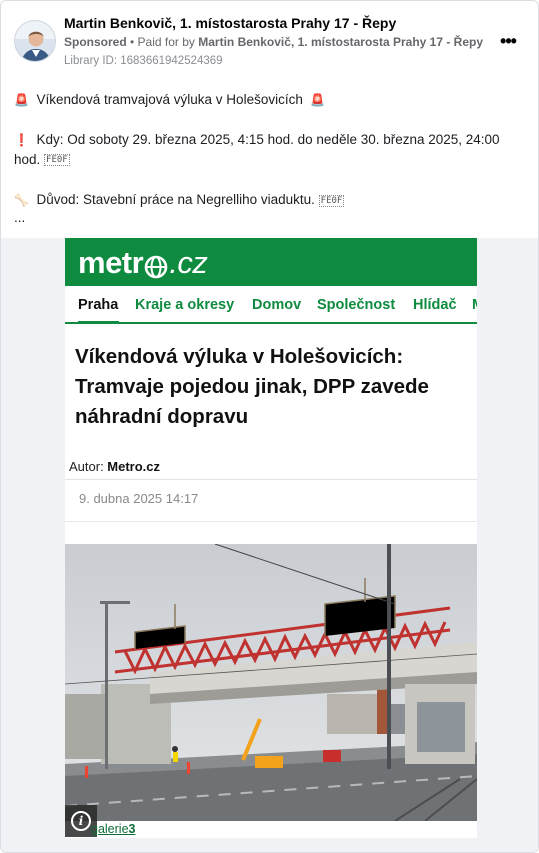 The height and width of the screenshot is (853, 539). I want to click on more-options-icon: •••, so click(508, 41).